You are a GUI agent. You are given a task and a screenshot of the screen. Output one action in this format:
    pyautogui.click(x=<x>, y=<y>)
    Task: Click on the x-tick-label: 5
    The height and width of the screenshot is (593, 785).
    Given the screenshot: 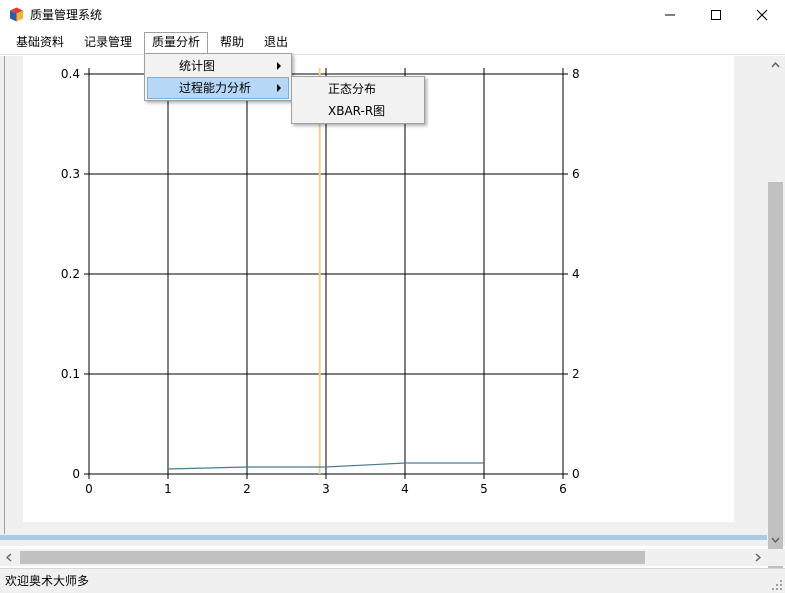 What is the action you would take?
    pyautogui.click(x=484, y=489)
    